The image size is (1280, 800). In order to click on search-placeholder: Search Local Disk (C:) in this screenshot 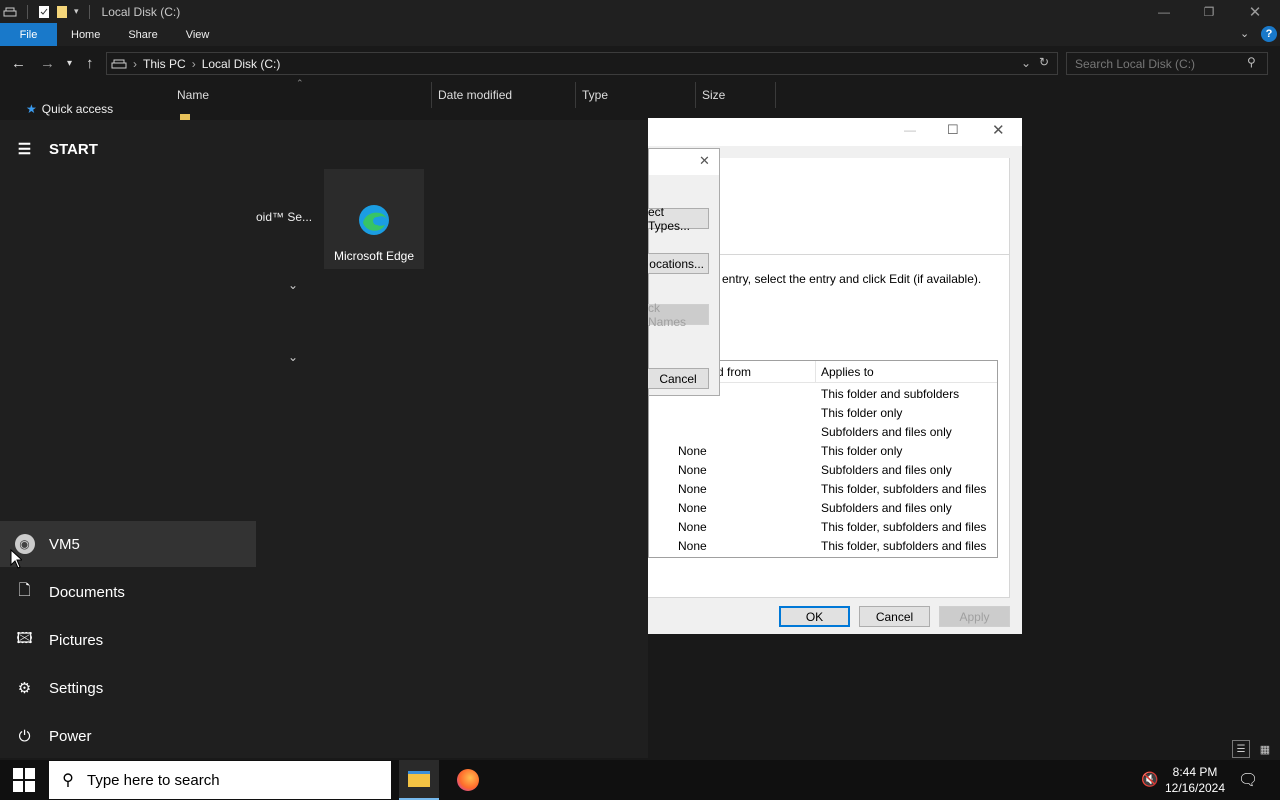, I will do `click(1135, 63)`.